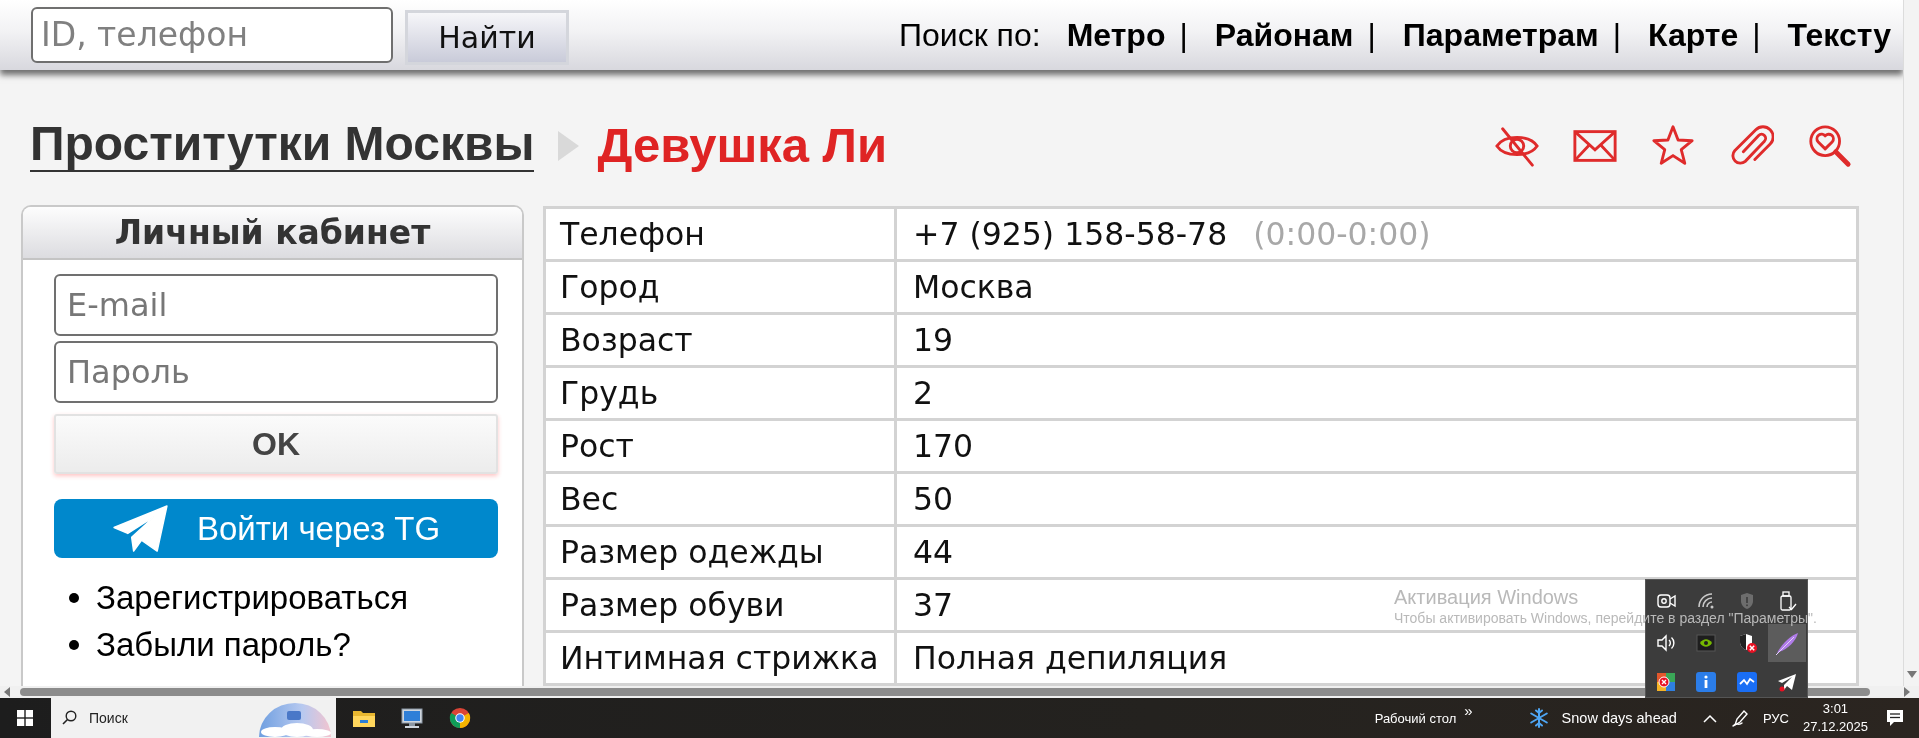  What do you see at coordinates (1911, 343) in the screenshot?
I see `vertical-scrollbar` at bounding box center [1911, 343].